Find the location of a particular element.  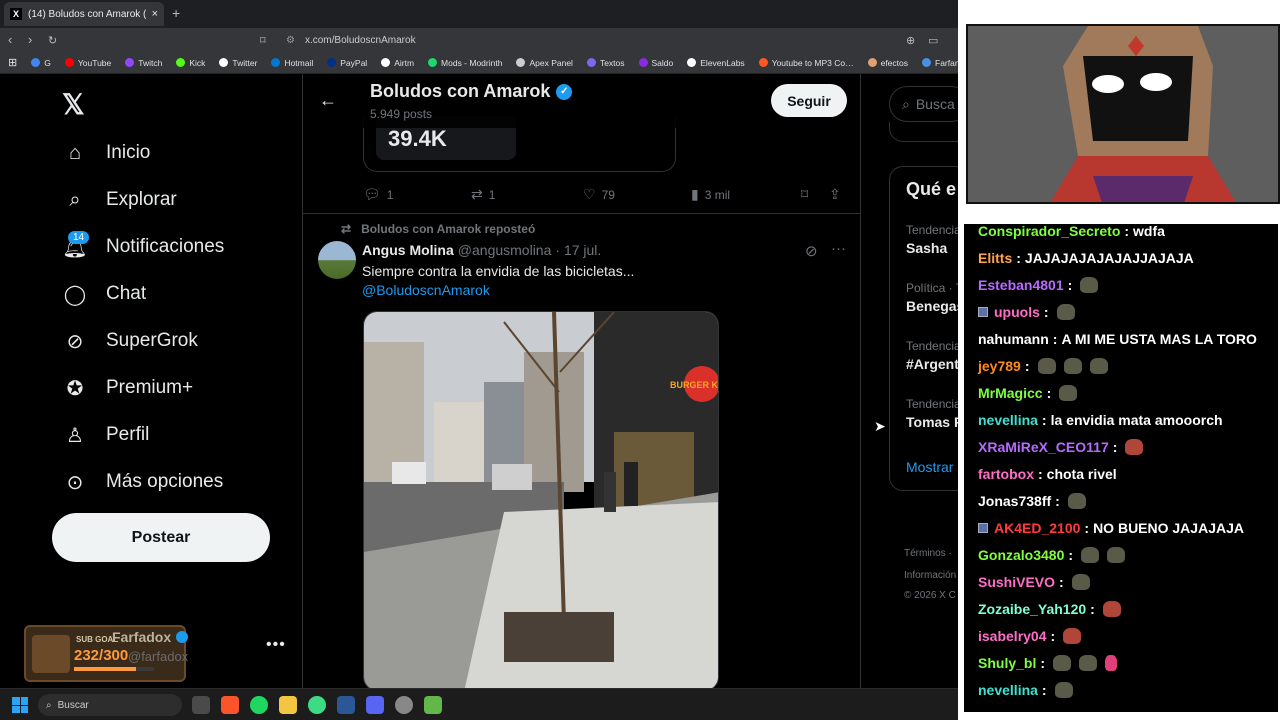

app-icon is located at coordinates (317, 705).